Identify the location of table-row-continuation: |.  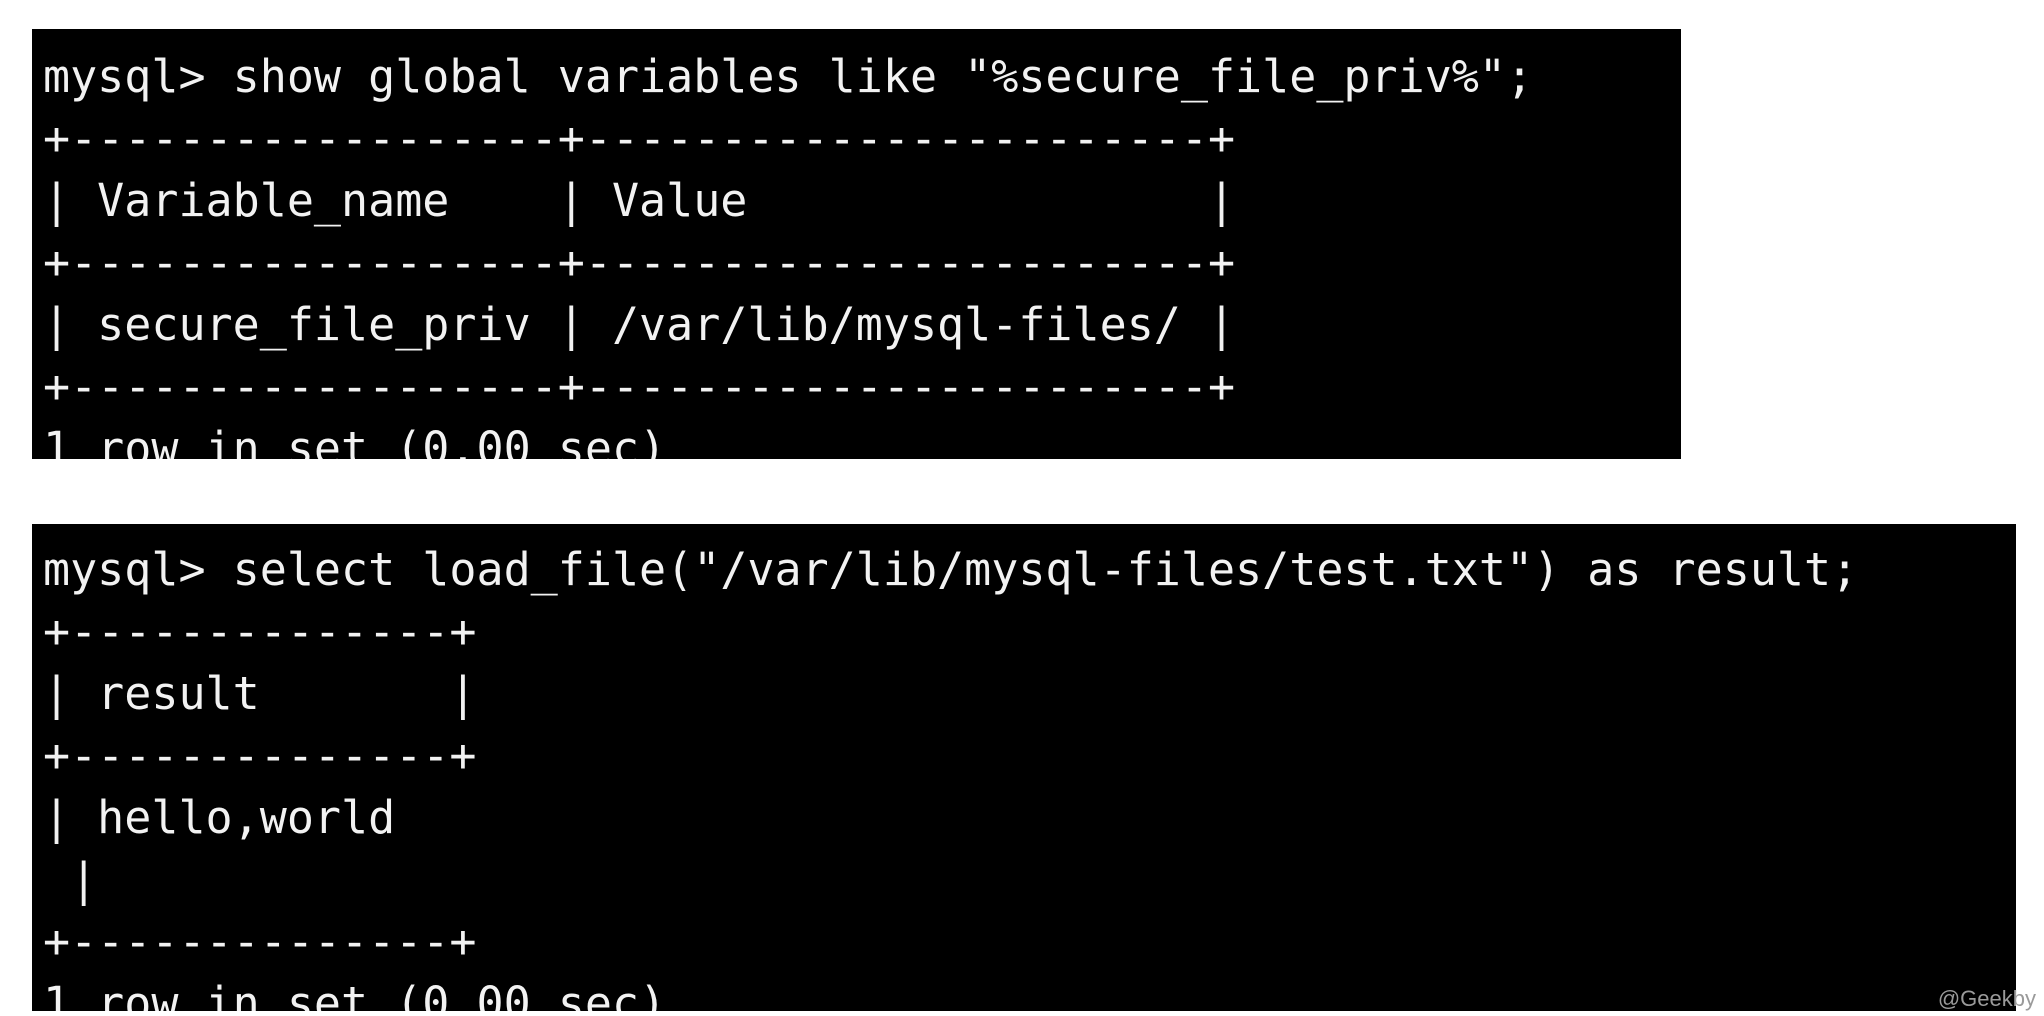
(70, 879).